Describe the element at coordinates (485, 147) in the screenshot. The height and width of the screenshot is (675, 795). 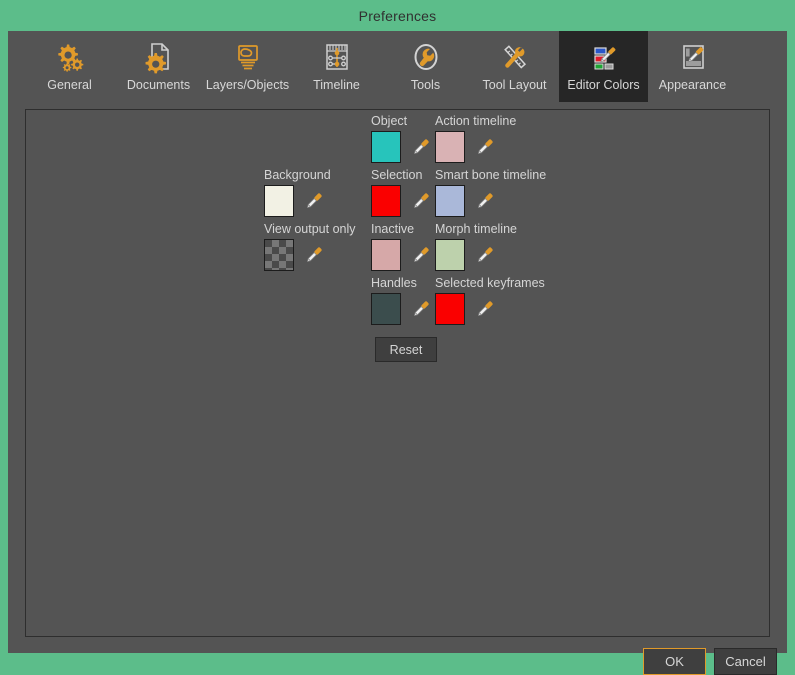
I see `eyedropper-icon-action-timeline` at that location.